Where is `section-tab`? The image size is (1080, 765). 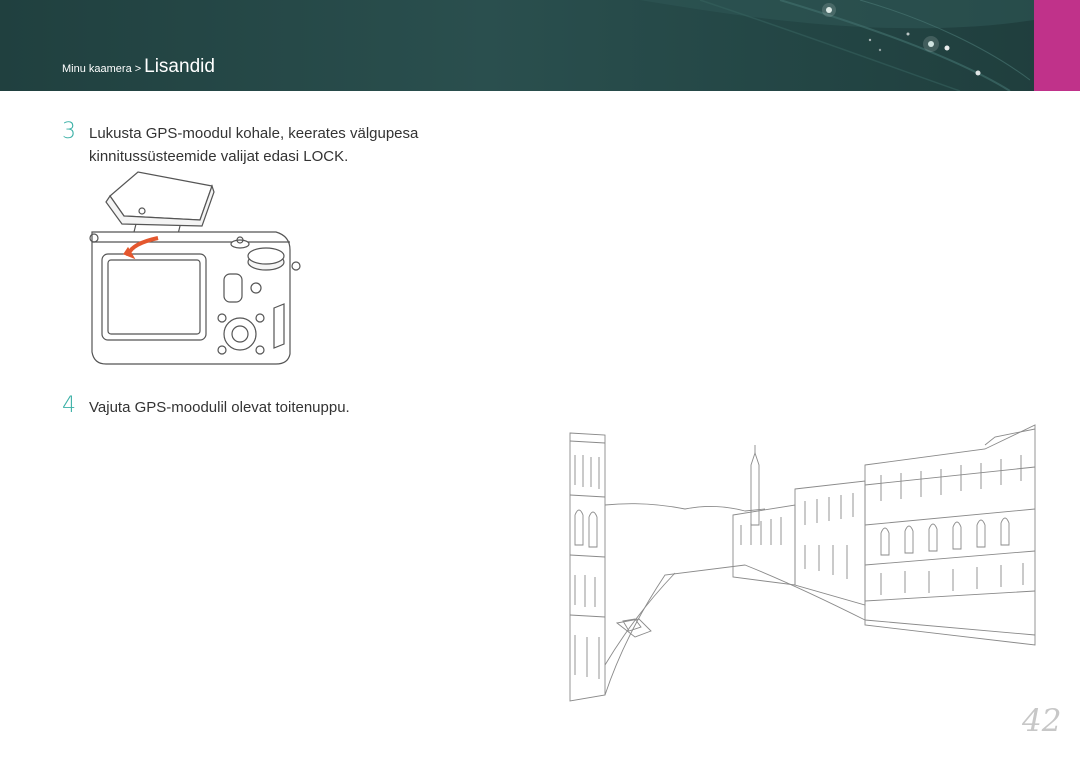
section-tab is located at coordinates (1057, 45).